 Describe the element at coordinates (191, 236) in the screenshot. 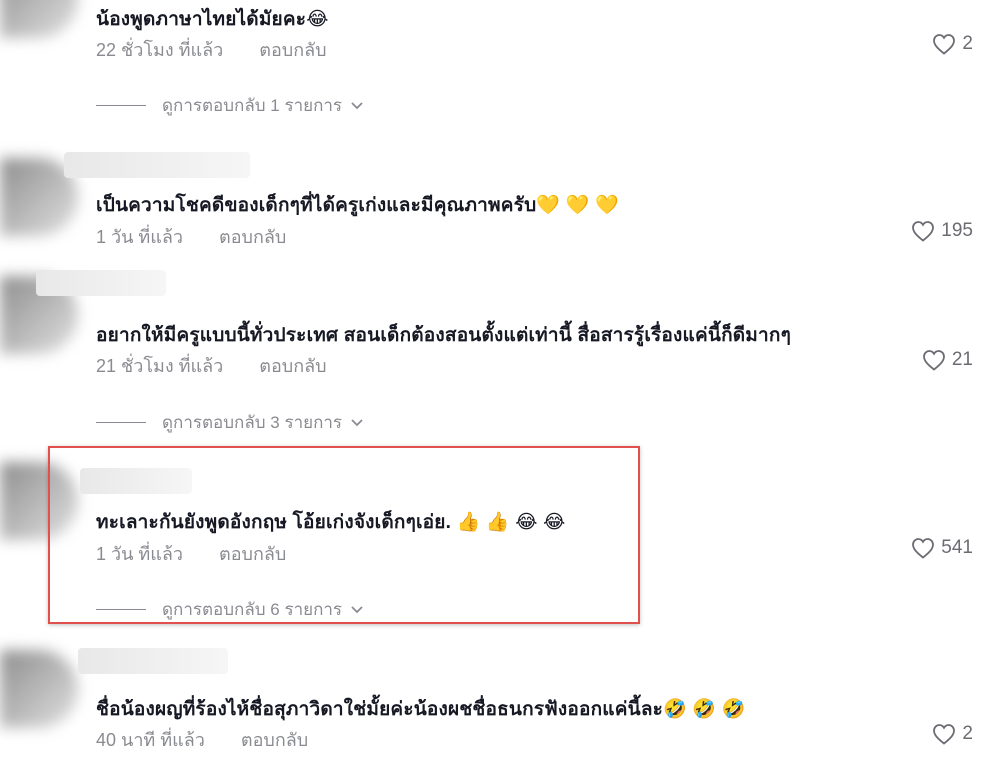

I see `comment-meta: 1 วัน ที่แล้ว ตอบกลับ` at that location.